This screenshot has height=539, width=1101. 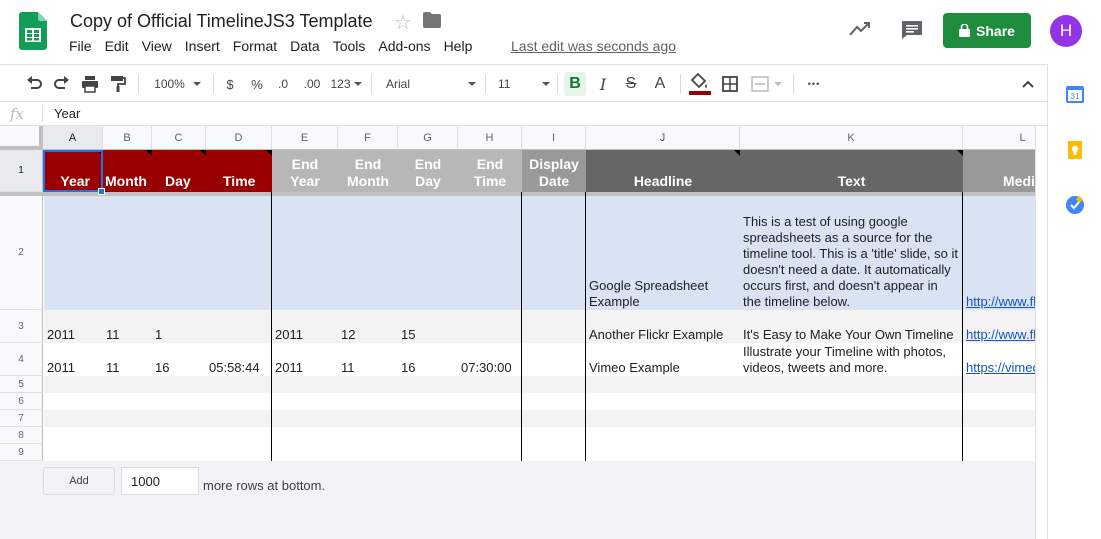 What do you see at coordinates (461, 46) in the screenshot?
I see `menu-help: Help` at bounding box center [461, 46].